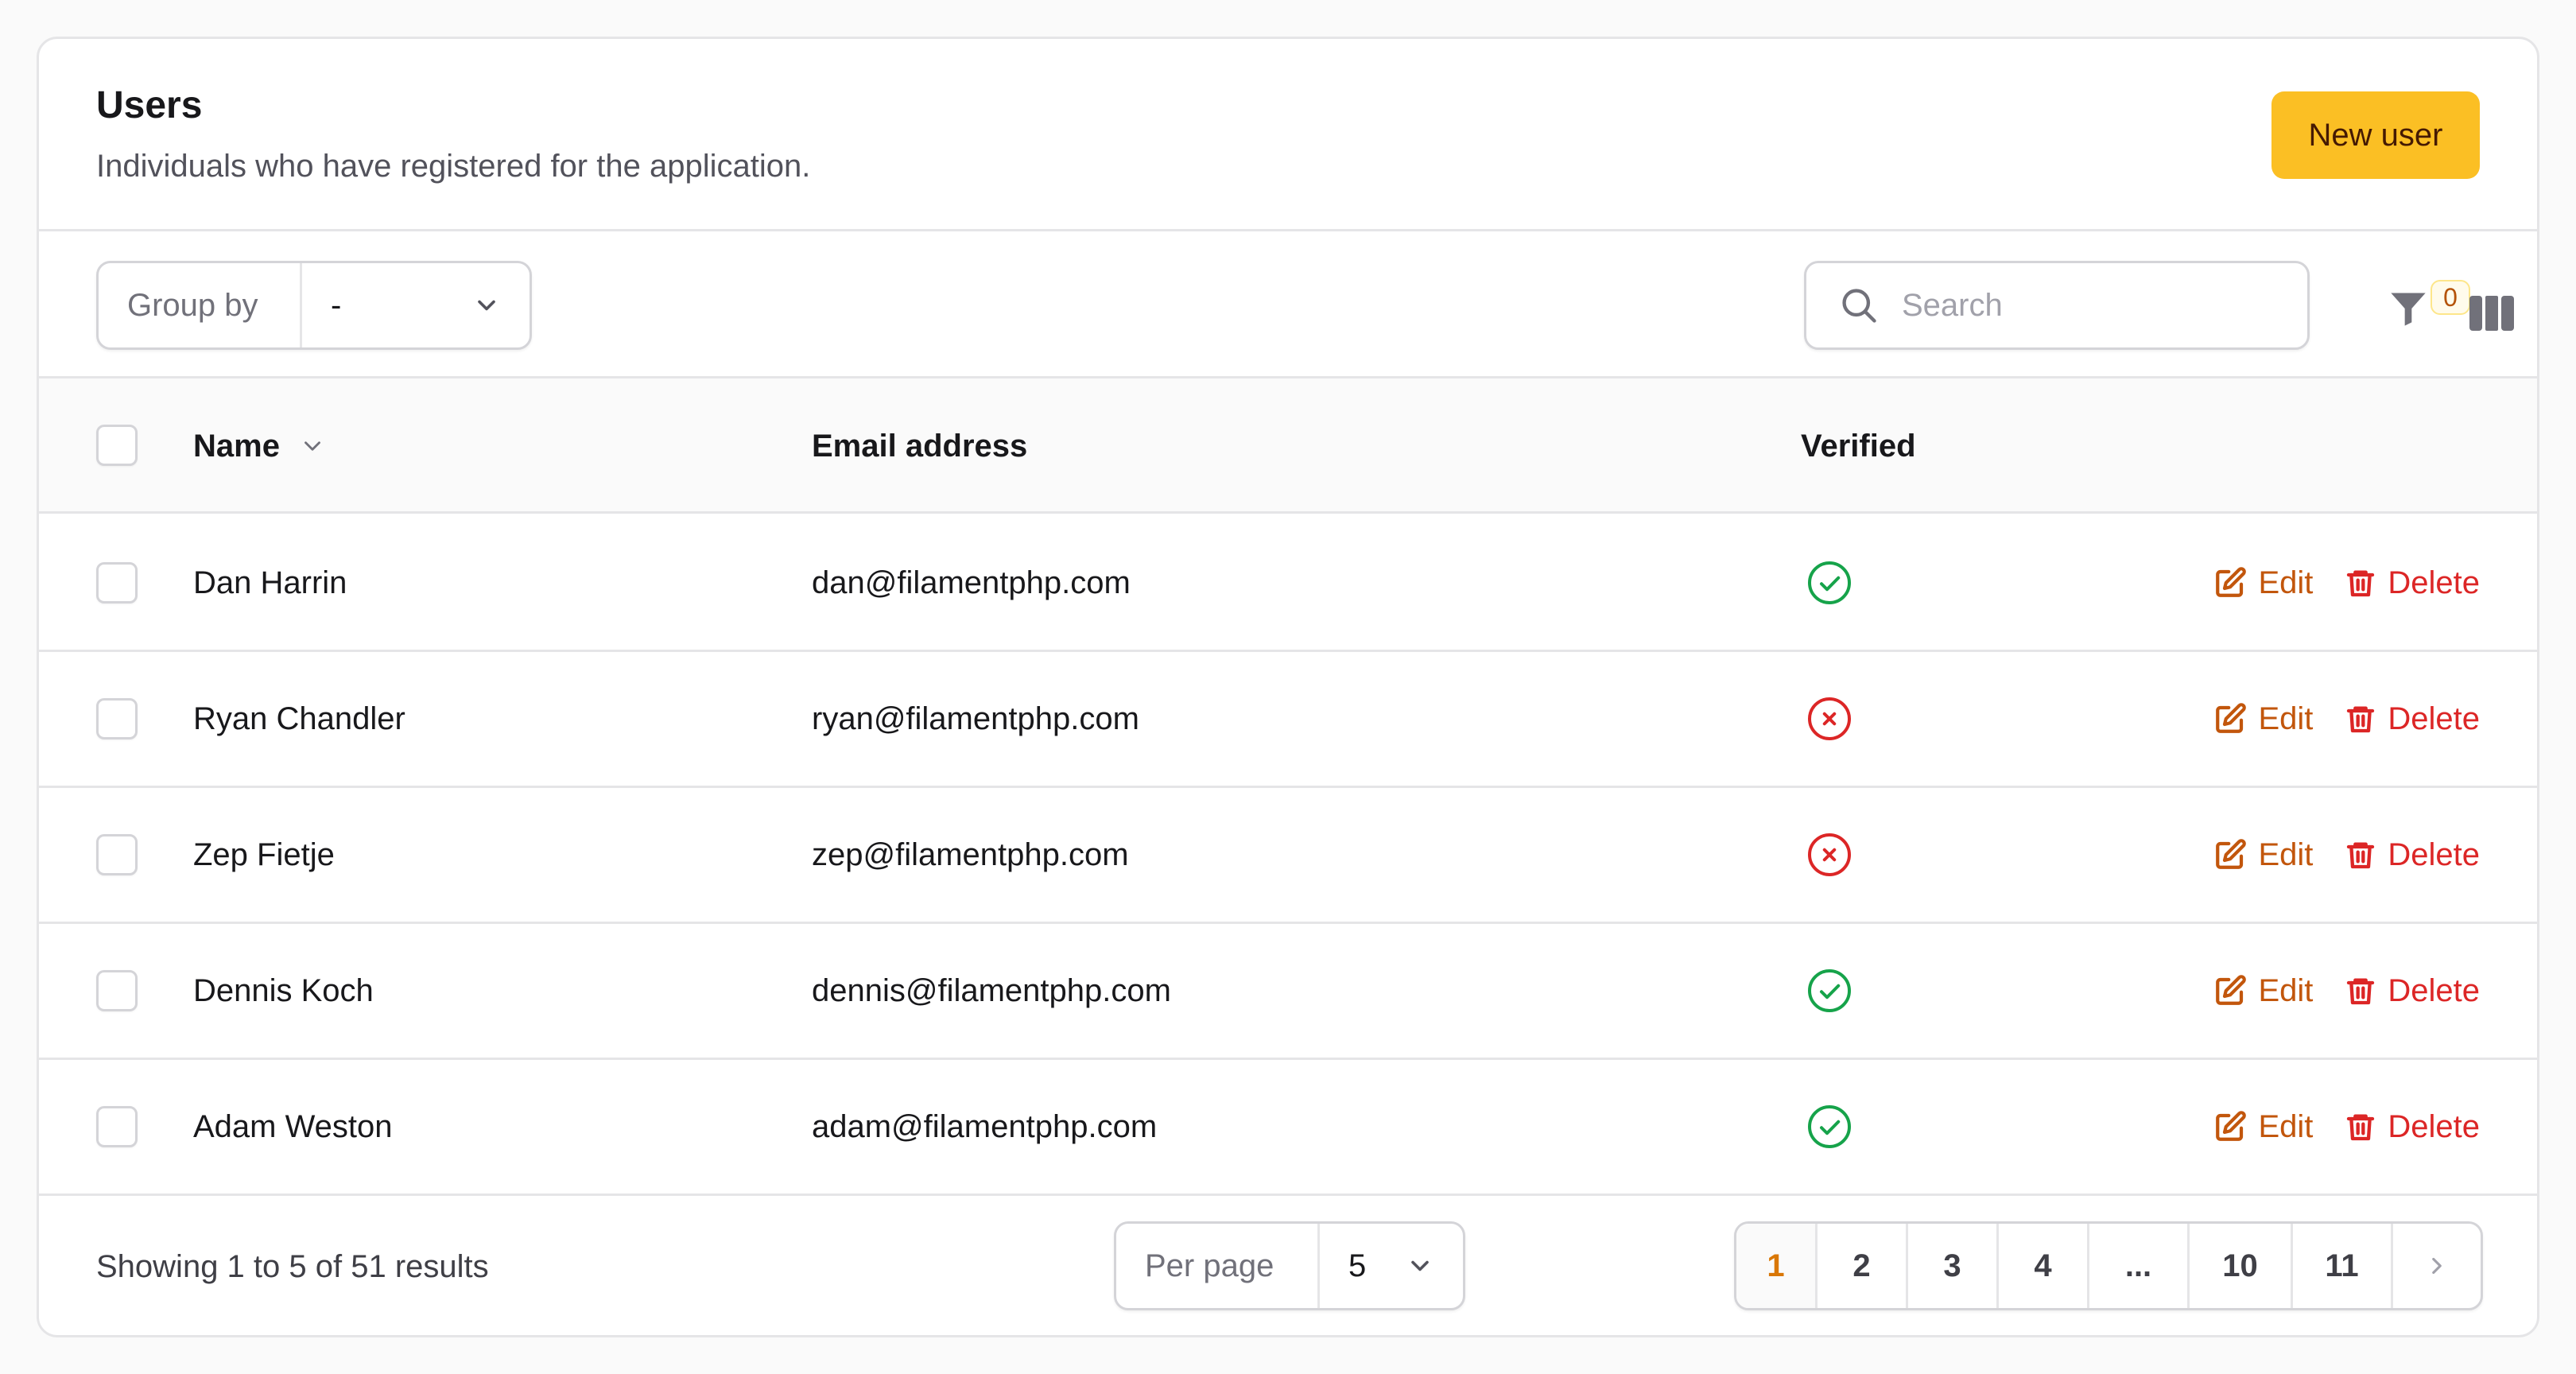 This screenshot has width=2576, height=1374. What do you see at coordinates (292, 1266) in the screenshot?
I see `results-summary: Showing 1 to 5 of 51 results` at bounding box center [292, 1266].